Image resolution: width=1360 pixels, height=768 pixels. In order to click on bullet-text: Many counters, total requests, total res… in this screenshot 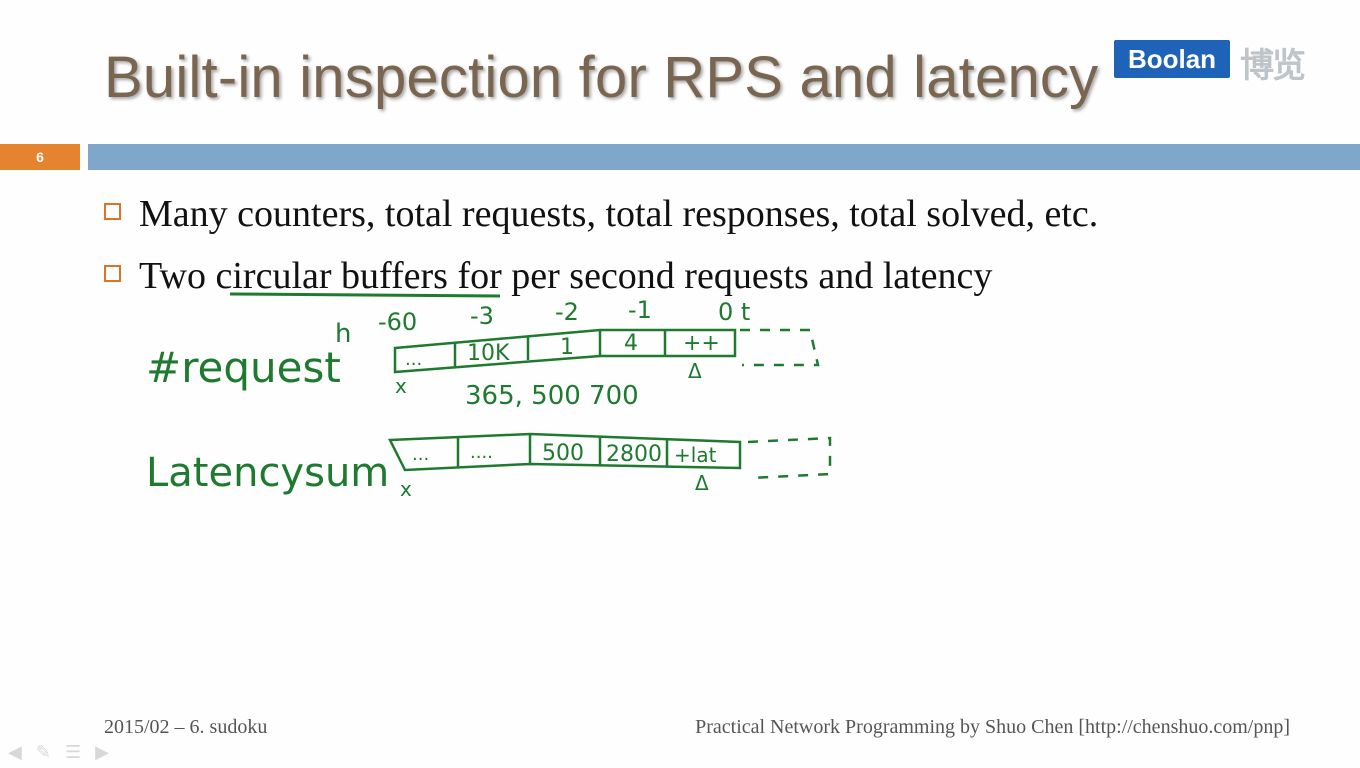, I will do `click(619, 214)`.